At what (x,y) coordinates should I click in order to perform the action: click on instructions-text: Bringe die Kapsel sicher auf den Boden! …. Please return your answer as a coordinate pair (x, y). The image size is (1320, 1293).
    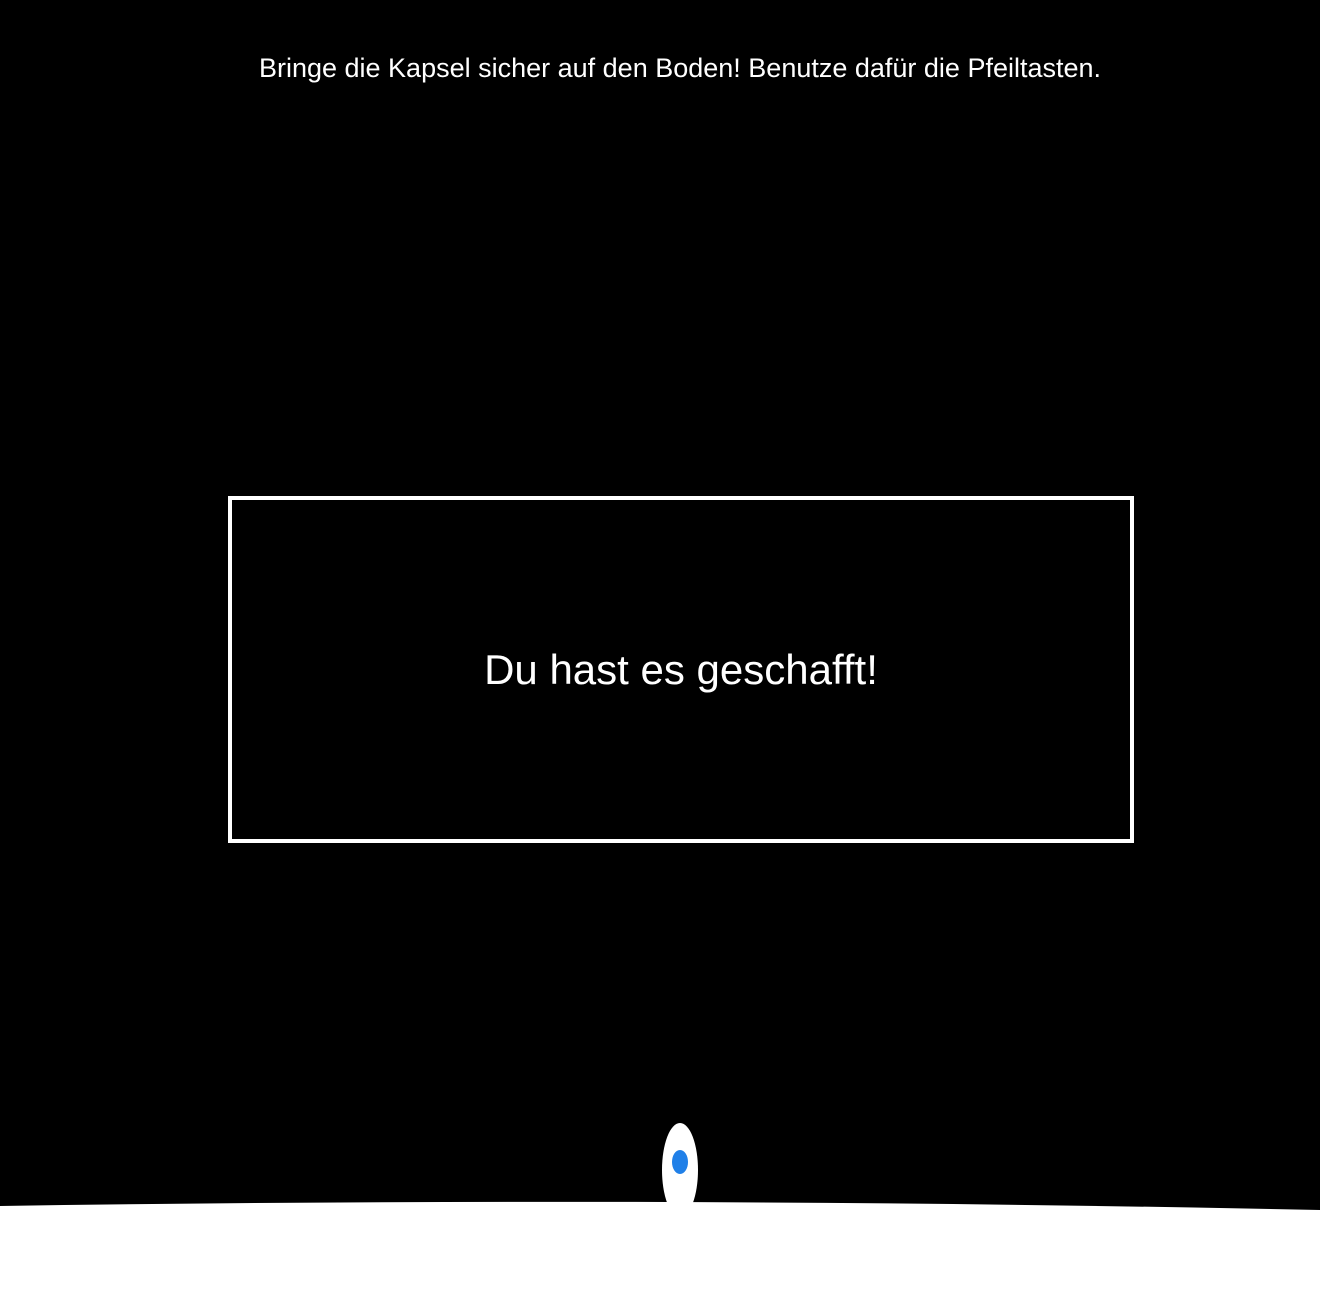
    Looking at the image, I should click on (680, 68).